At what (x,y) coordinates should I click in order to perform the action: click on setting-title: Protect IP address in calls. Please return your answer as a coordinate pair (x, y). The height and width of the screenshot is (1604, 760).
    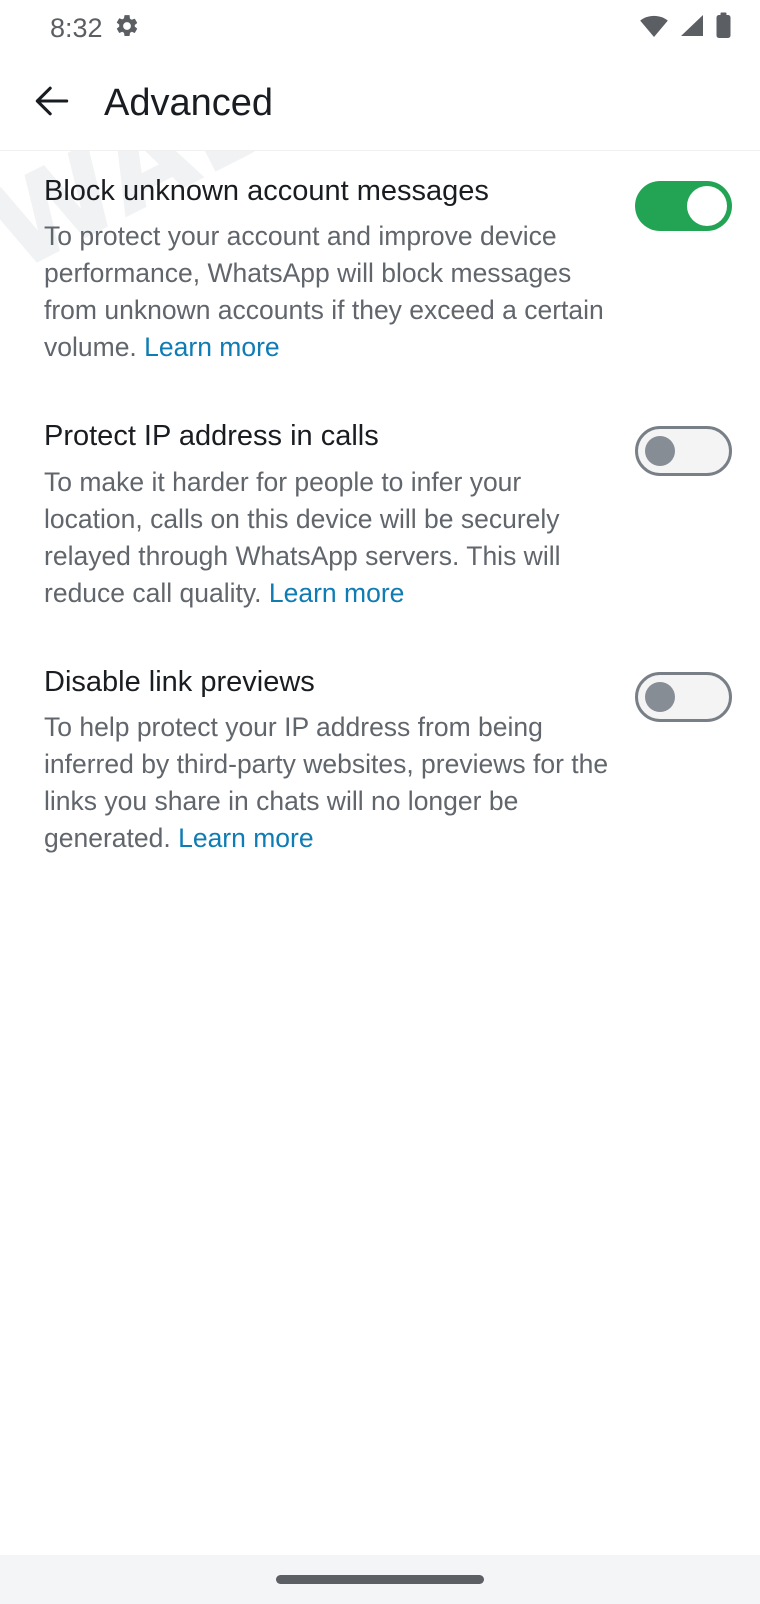
    Looking at the image, I should click on (211, 436).